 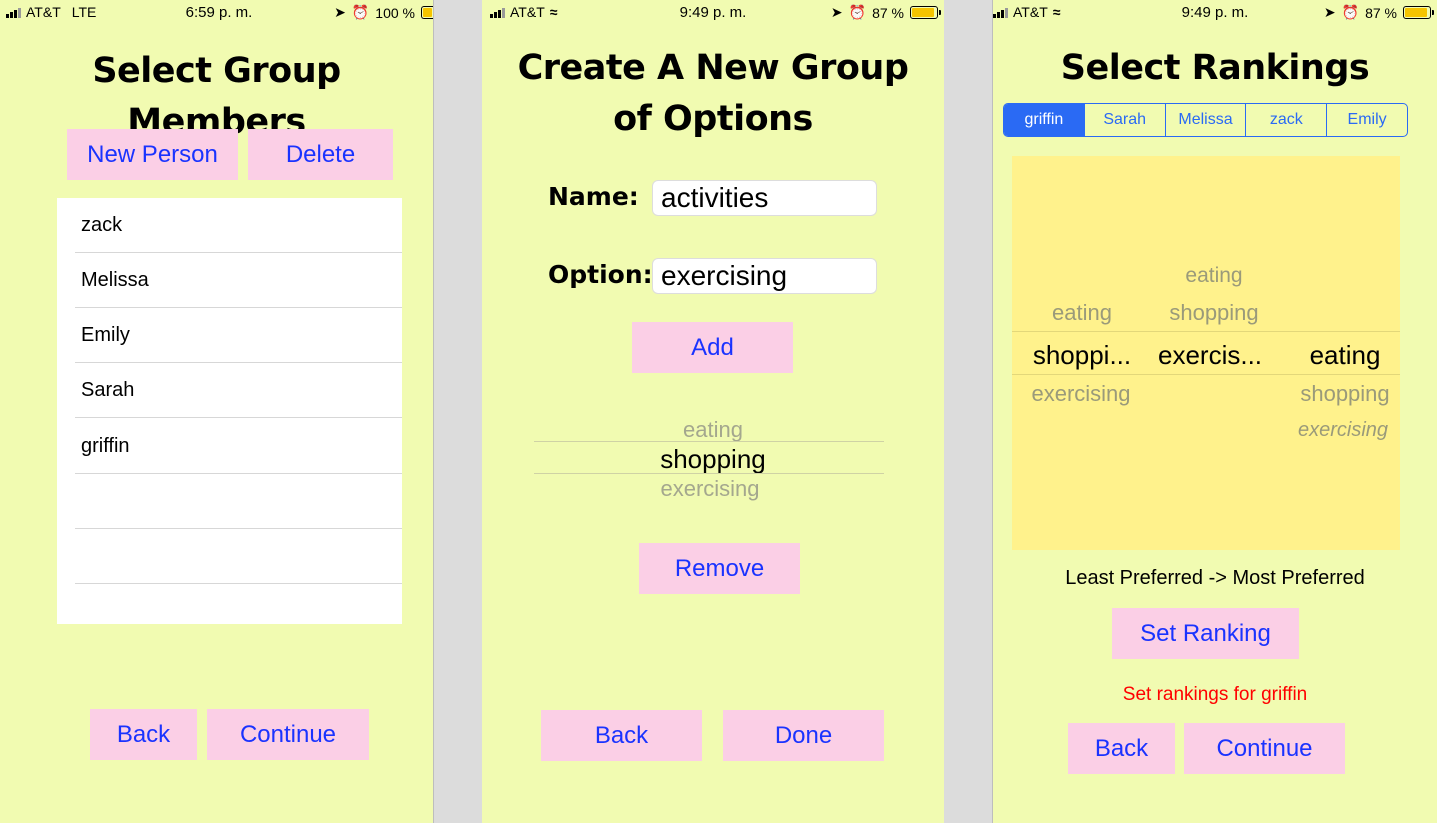 What do you see at coordinates (710, 488) in the screenshot?
I see `picker-item-below: exercising` at bounding box center [710, 488].